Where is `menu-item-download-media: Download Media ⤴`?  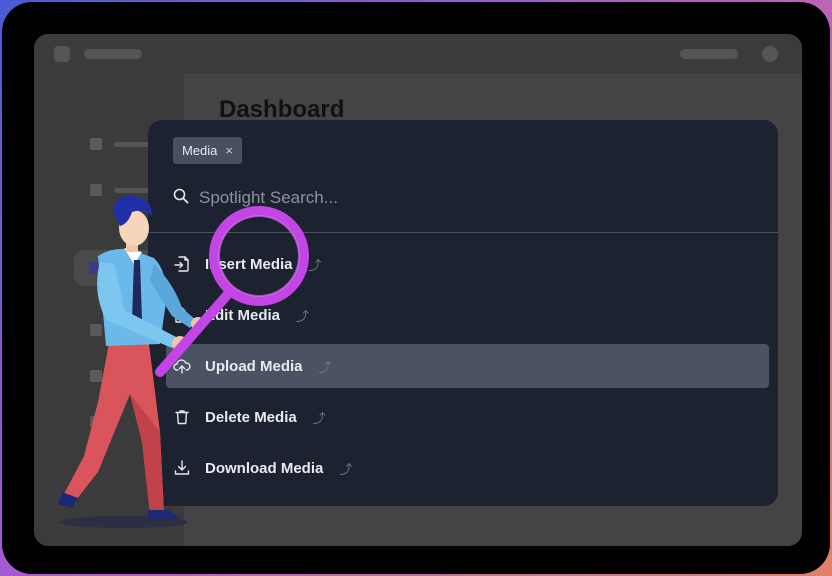 menu-item-download-media: Download Media ⤴ is located at coordinates (467, 468).